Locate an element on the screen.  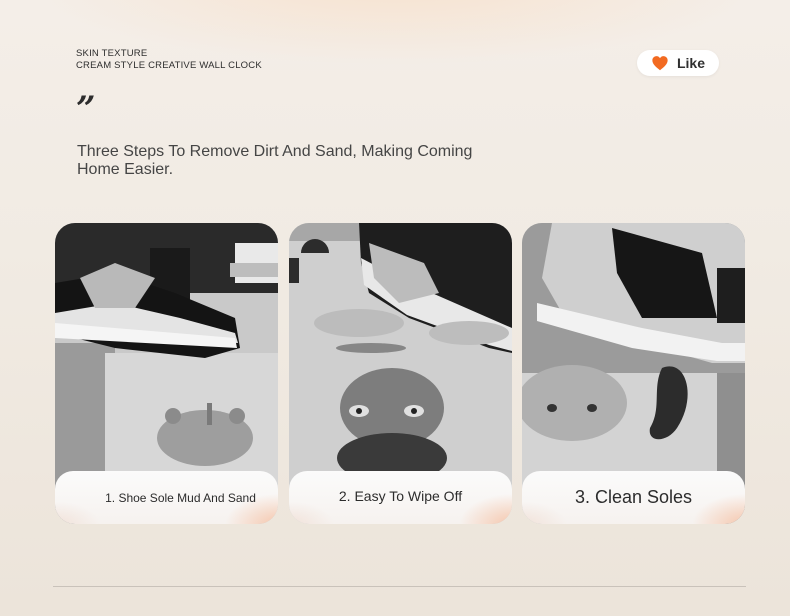
step-2-caption-bar: 2. Easy To Wipe Off is located at coordinates (400, 497).